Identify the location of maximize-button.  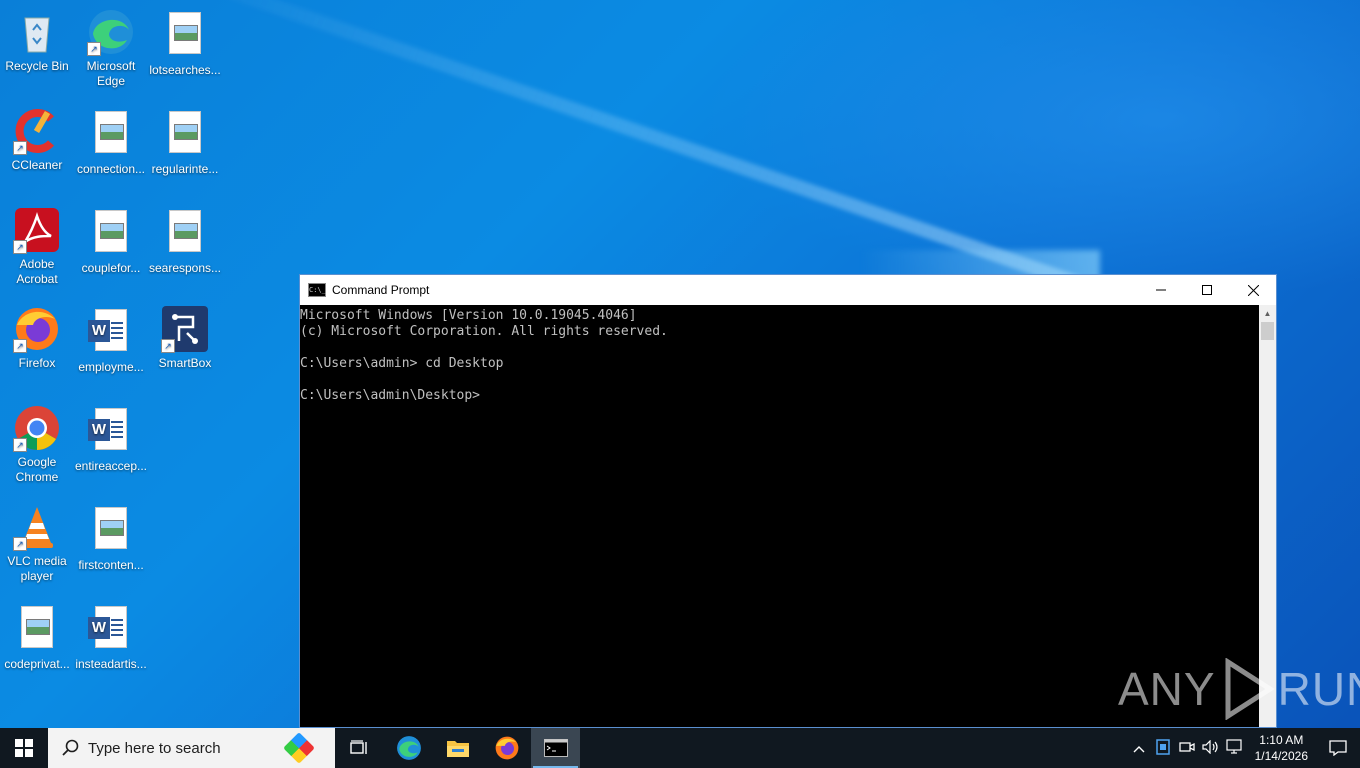
(1207, 290).